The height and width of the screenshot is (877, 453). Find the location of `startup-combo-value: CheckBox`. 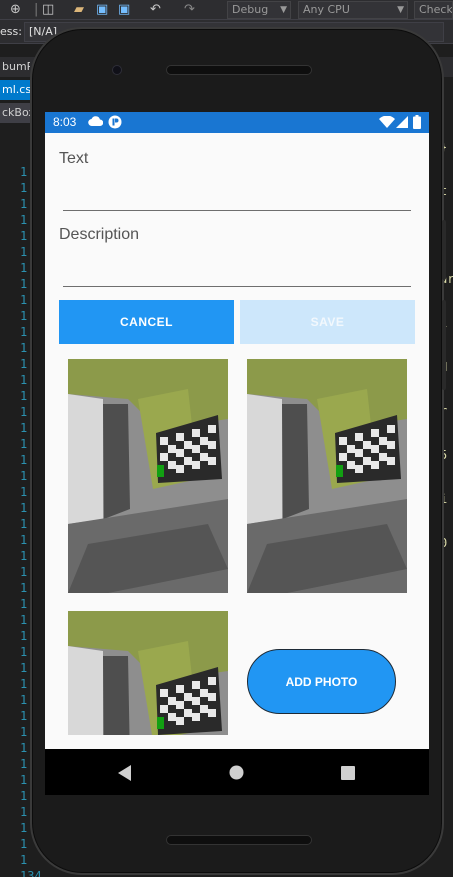

startup-combo-value: CheckBox is located at coordinates (436, 9).